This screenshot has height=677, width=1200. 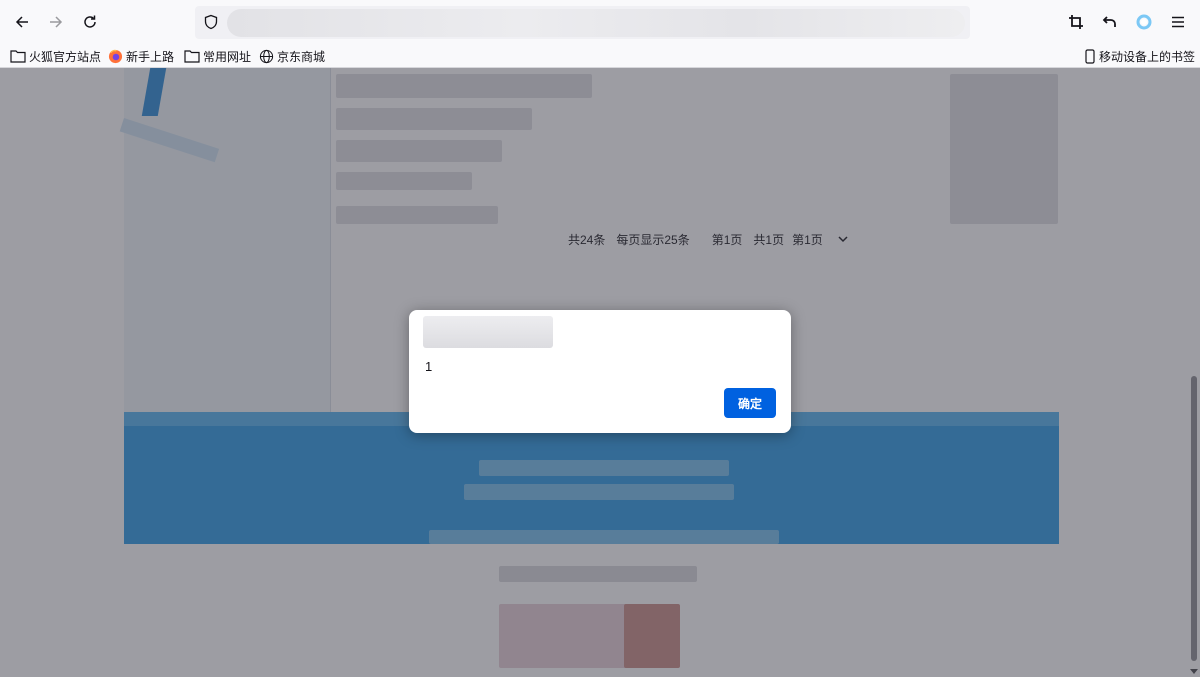 I want to click on bookmark-label: 京东商城, so click(x=301, y=56).